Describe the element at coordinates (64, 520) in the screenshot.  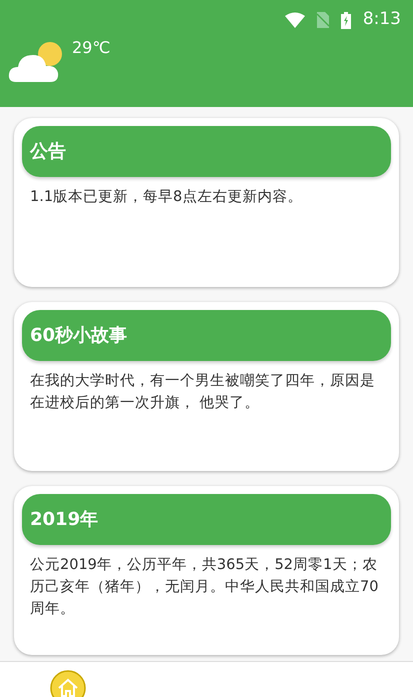
I see `card-title: 2019年` at that location.